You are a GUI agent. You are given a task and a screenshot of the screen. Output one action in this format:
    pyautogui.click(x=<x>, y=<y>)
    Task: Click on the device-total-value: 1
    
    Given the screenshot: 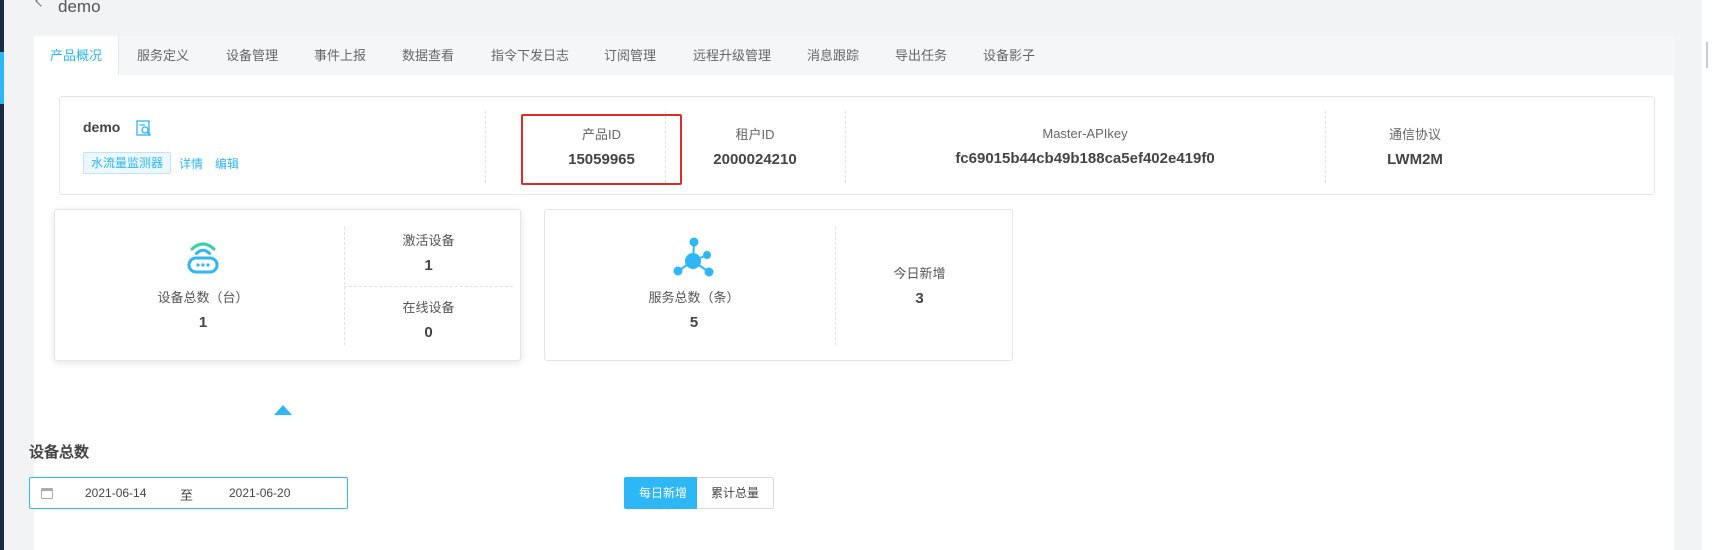 What is the action you would take?
    pyautogui.click(x=203, y=322)
    